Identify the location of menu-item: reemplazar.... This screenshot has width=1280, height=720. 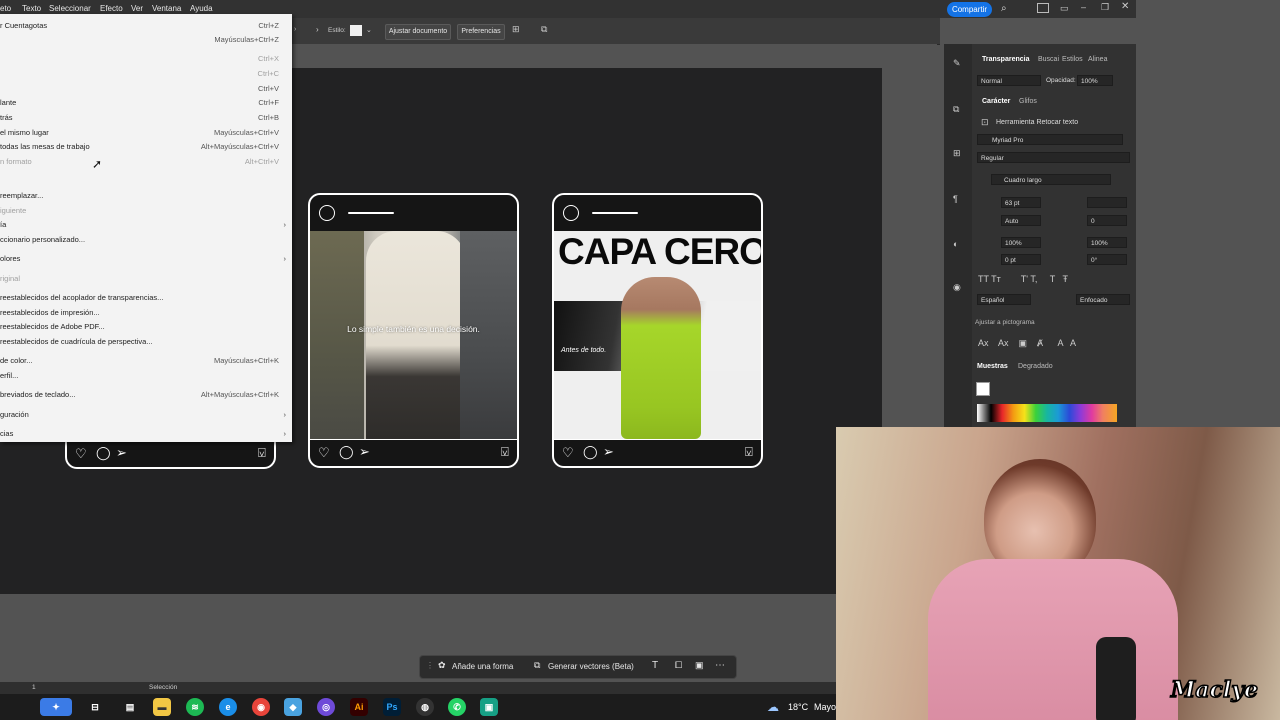
(146, 196).